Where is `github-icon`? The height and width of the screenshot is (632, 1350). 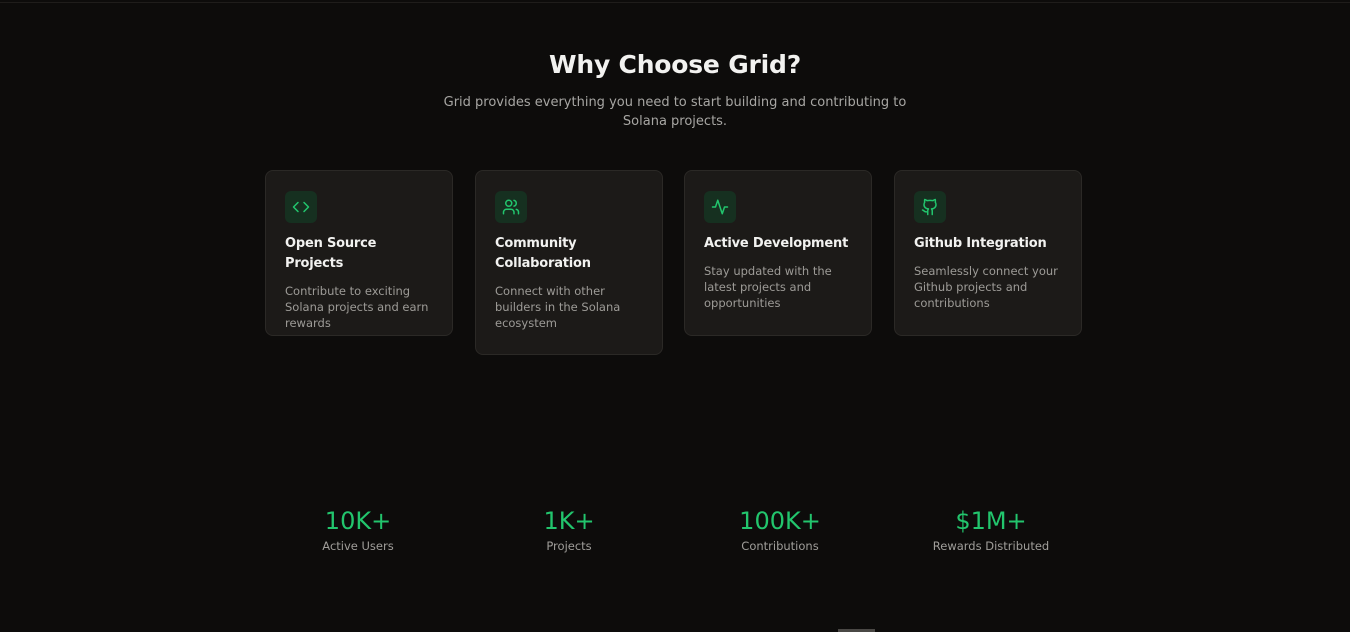 github-icon is located at coordinates (929, 207).